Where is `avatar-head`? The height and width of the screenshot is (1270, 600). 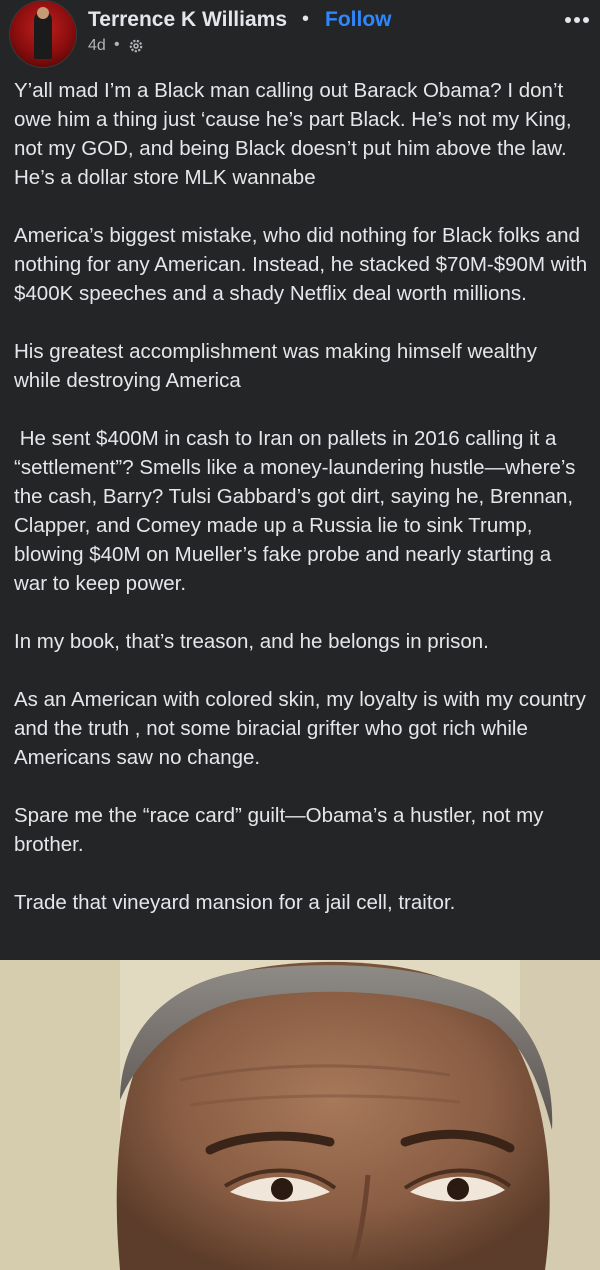 avatar-head is located at coordinates (43, 13).